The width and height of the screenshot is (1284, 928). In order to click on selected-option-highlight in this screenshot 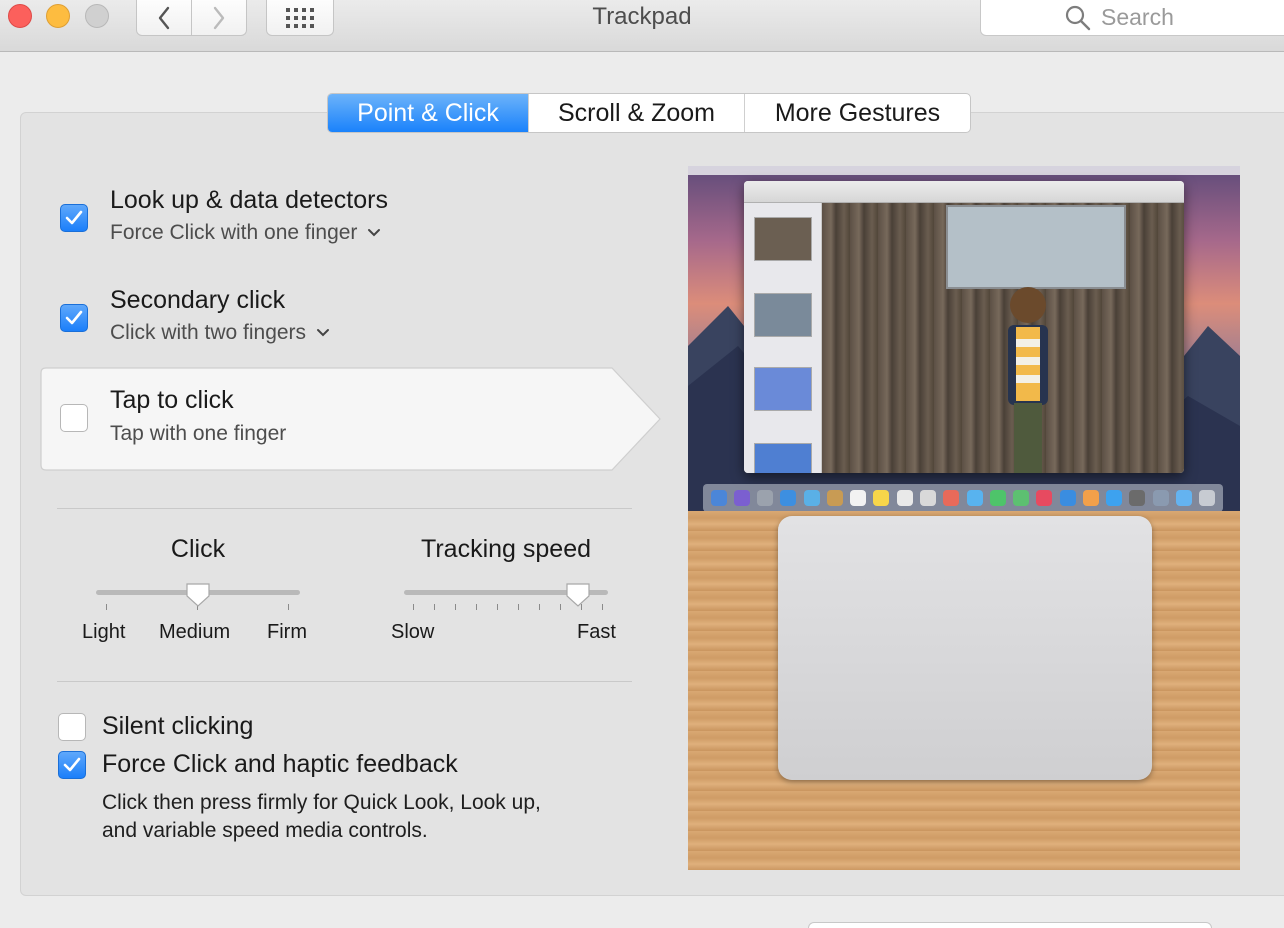, I will do `click(350, 419)`.